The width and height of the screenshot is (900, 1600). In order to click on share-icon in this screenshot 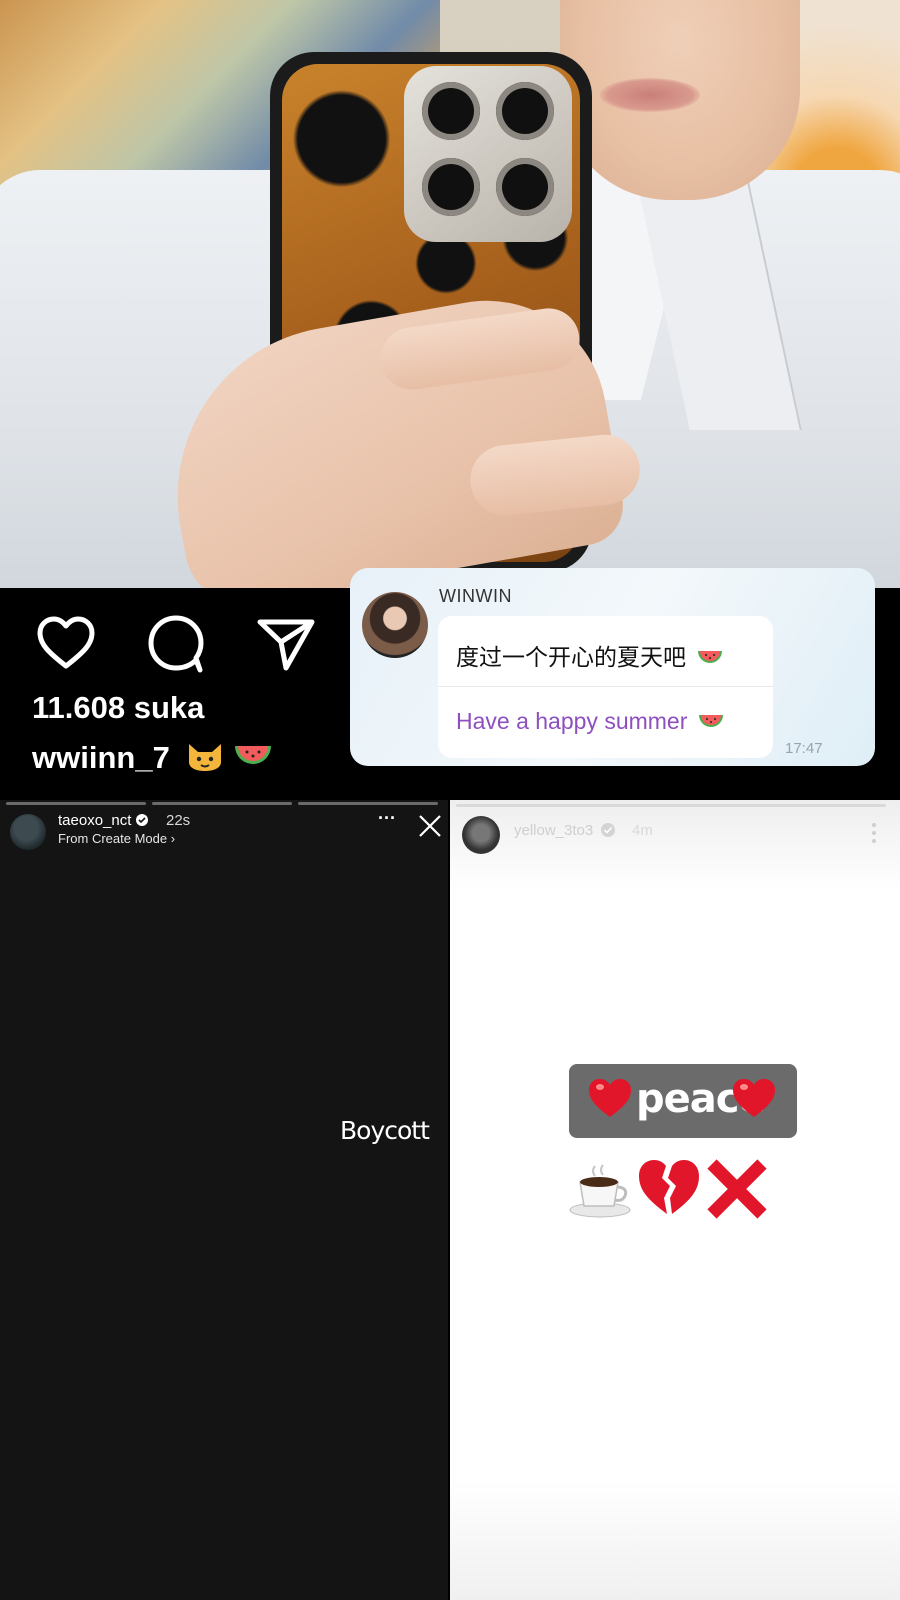, I will do `click(286, 644)`.